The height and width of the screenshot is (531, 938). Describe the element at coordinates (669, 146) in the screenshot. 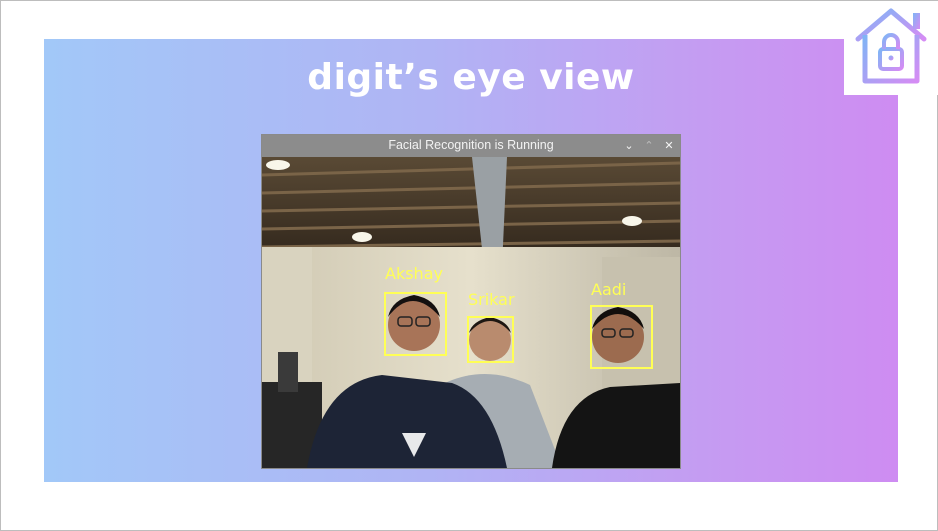

I see `close-icon: ✕` at that location.